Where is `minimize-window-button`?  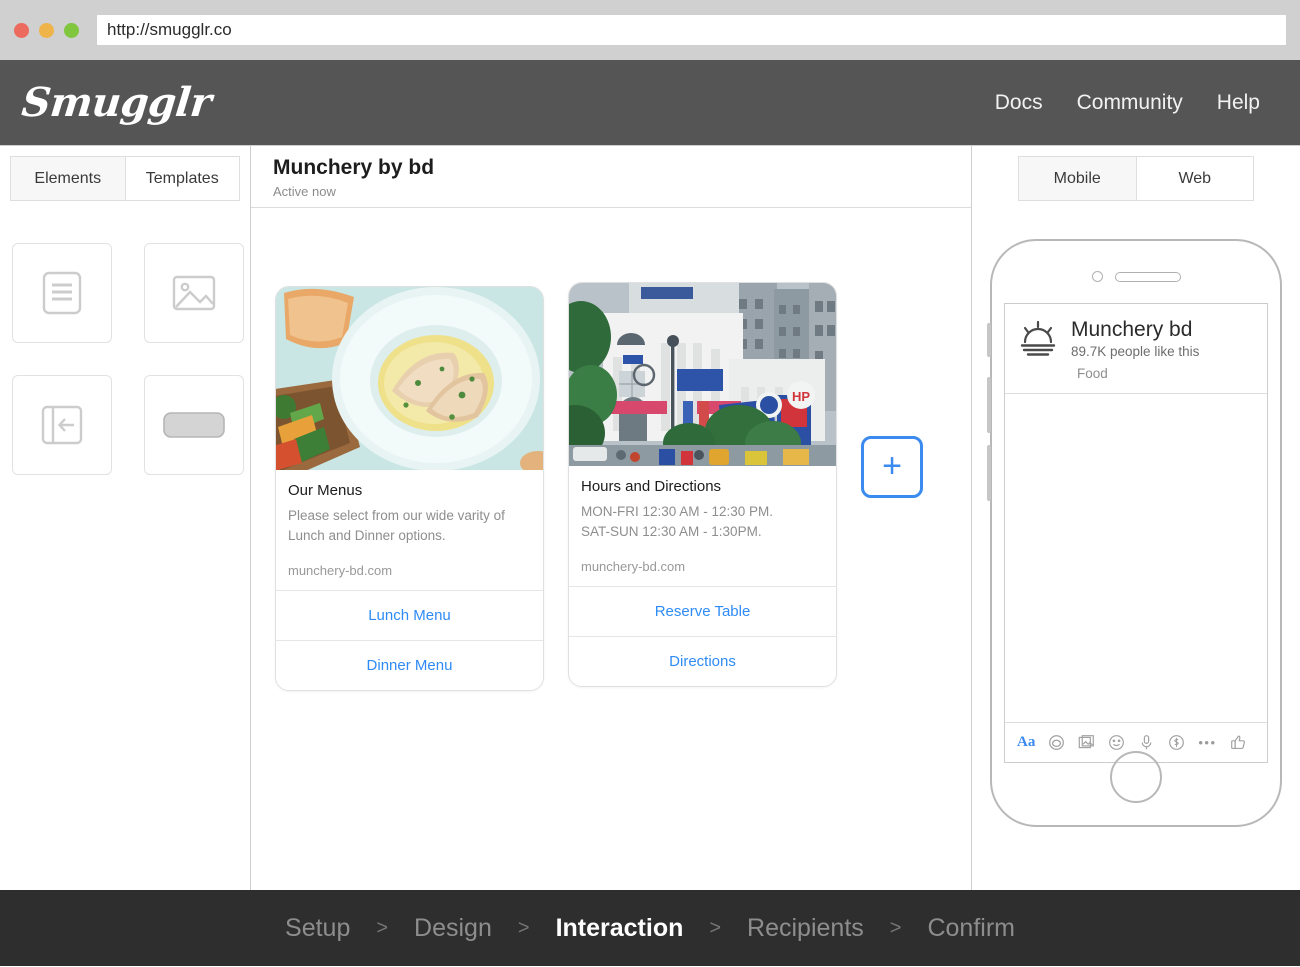
minimize-window-button is located at coordinates (46, 30).